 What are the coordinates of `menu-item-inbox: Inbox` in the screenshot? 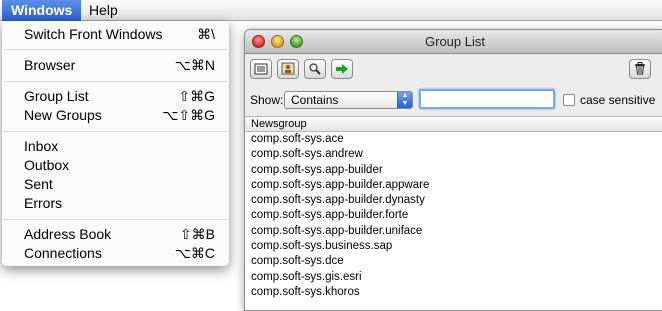 It's located at (115, 146).